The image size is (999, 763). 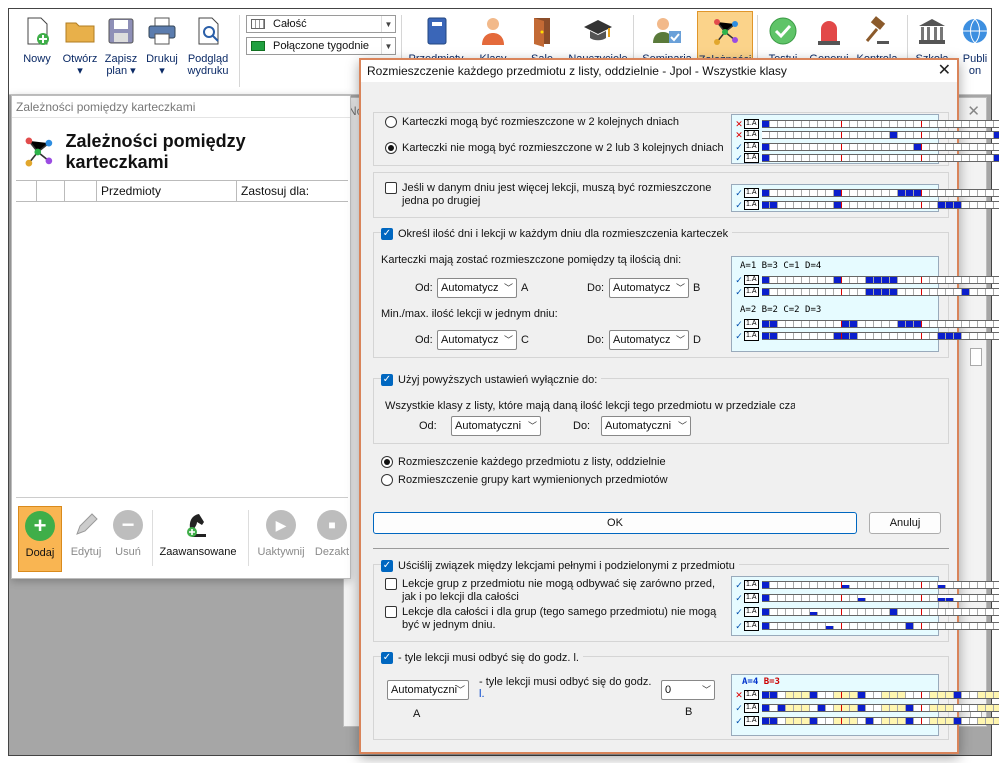 What do you see at coordinates (428, 690) in the screenshot?
I see `until-count-select: Automatyczni ﹀` at bounding box center [428, 690].